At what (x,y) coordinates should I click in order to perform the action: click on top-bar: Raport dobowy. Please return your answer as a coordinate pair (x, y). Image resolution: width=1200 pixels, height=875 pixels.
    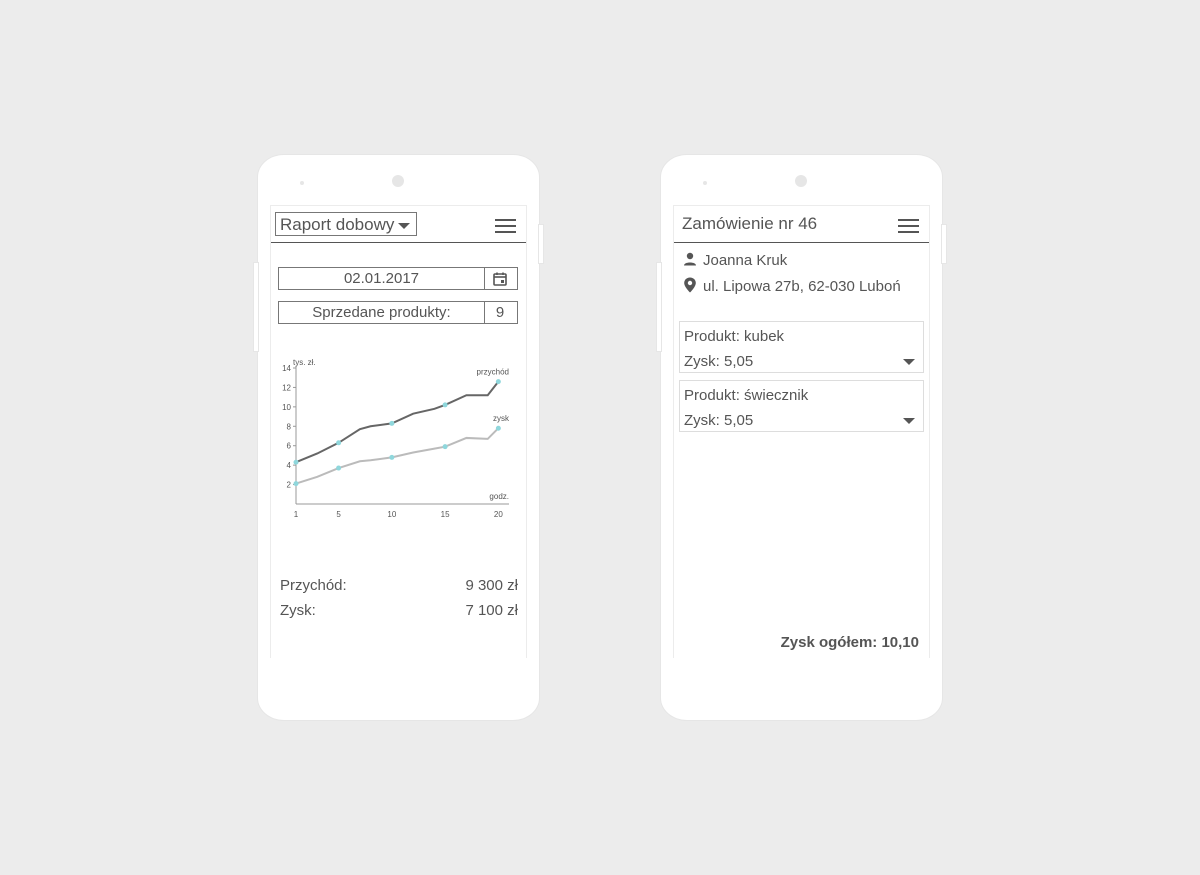
    Looking at the image, I should click on (398, 224).